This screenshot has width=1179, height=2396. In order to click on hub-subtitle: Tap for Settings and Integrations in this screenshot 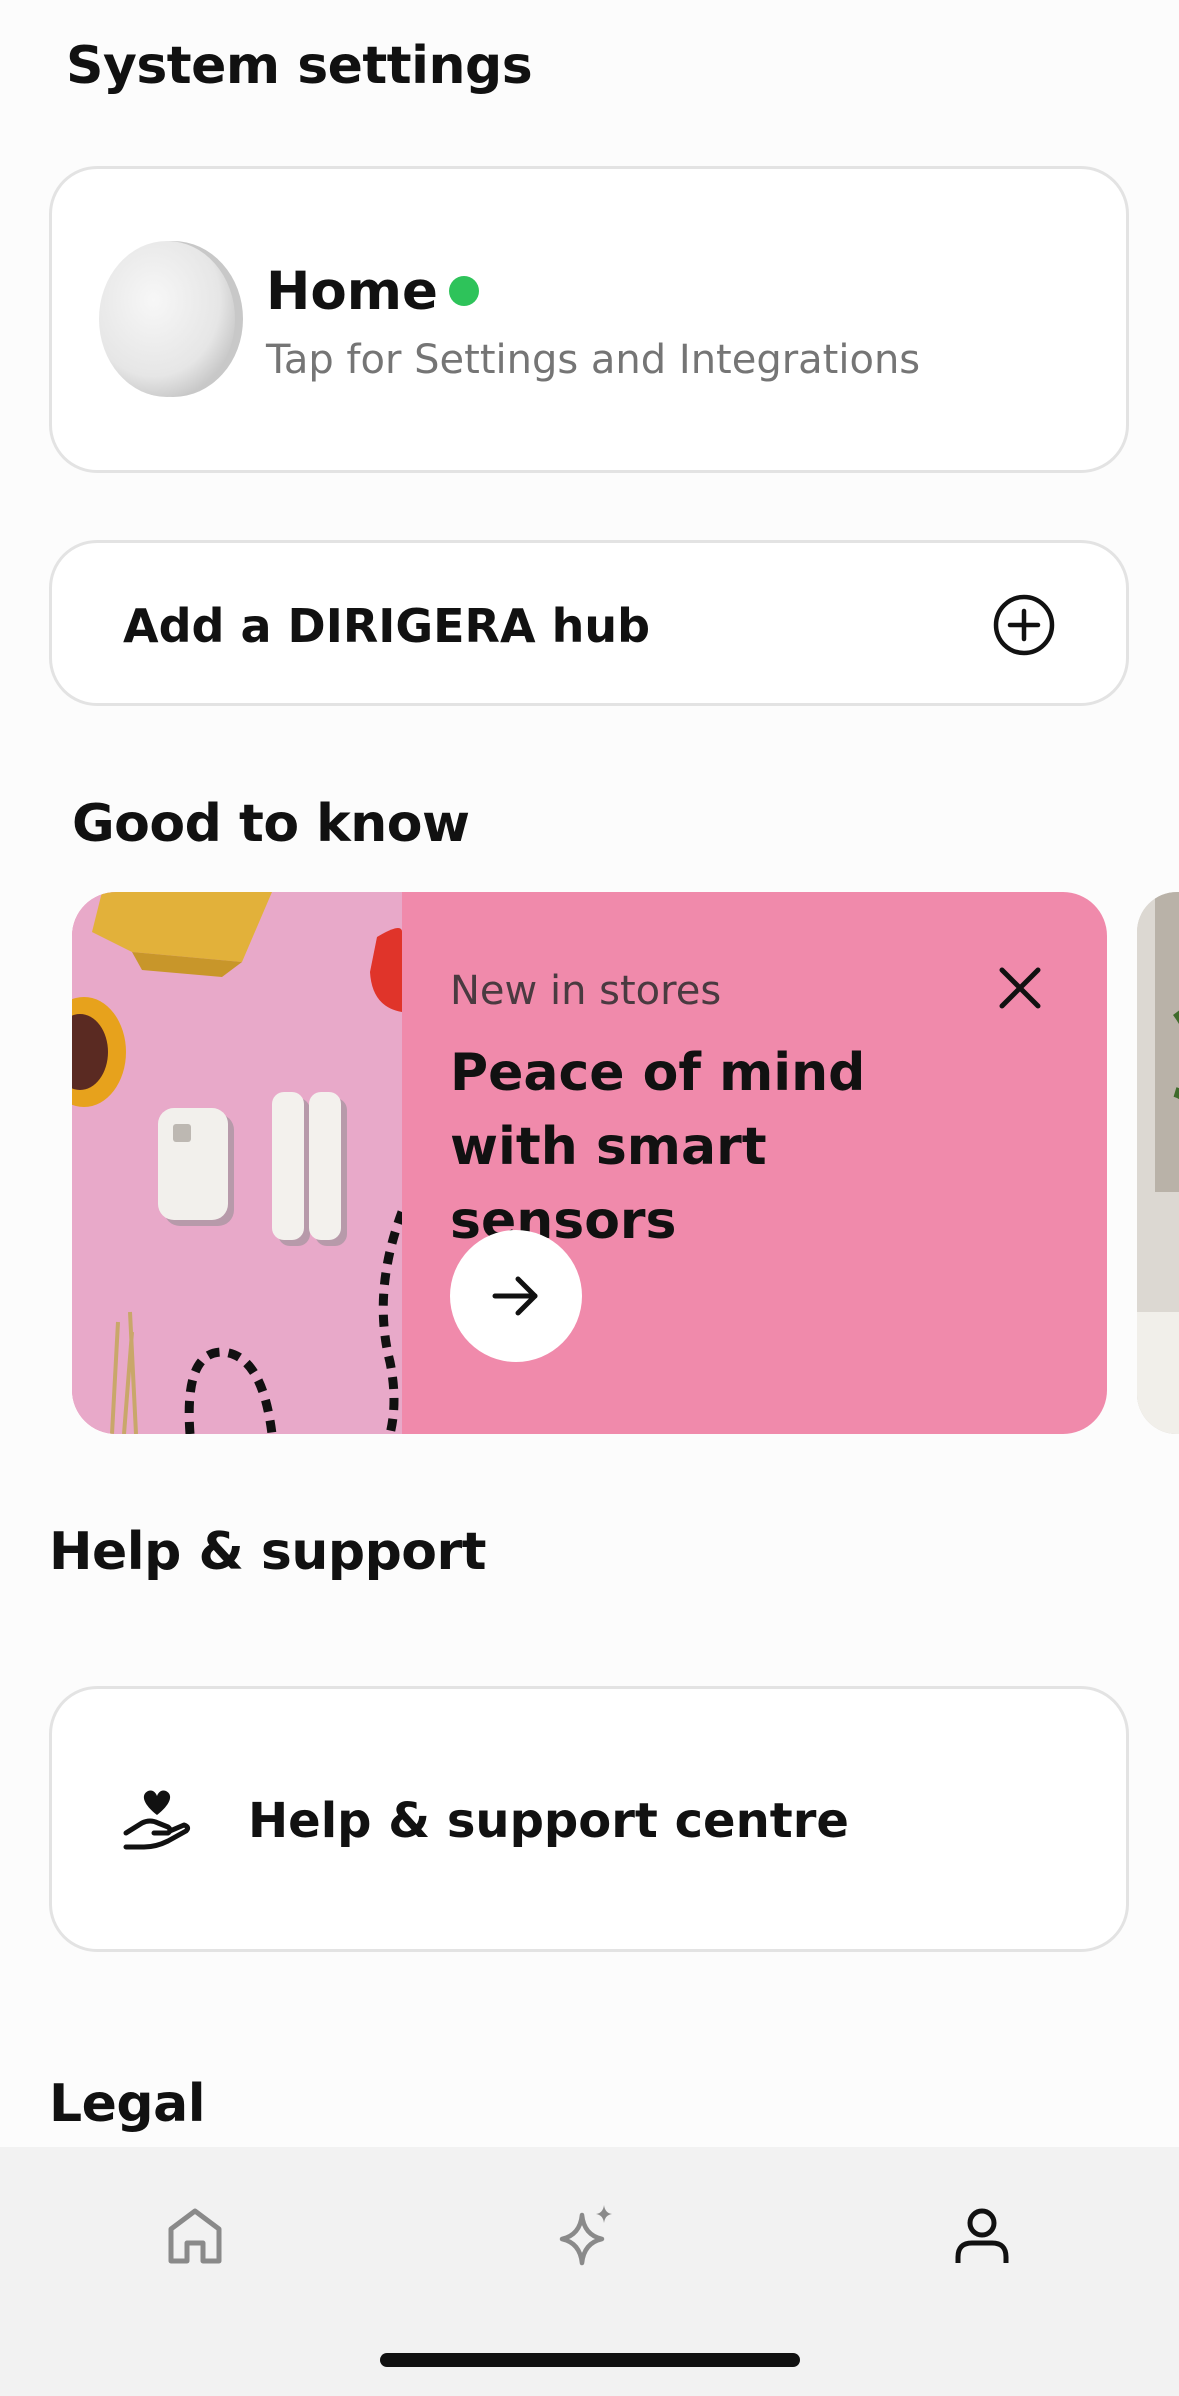, I will do `click(593, 360)`.